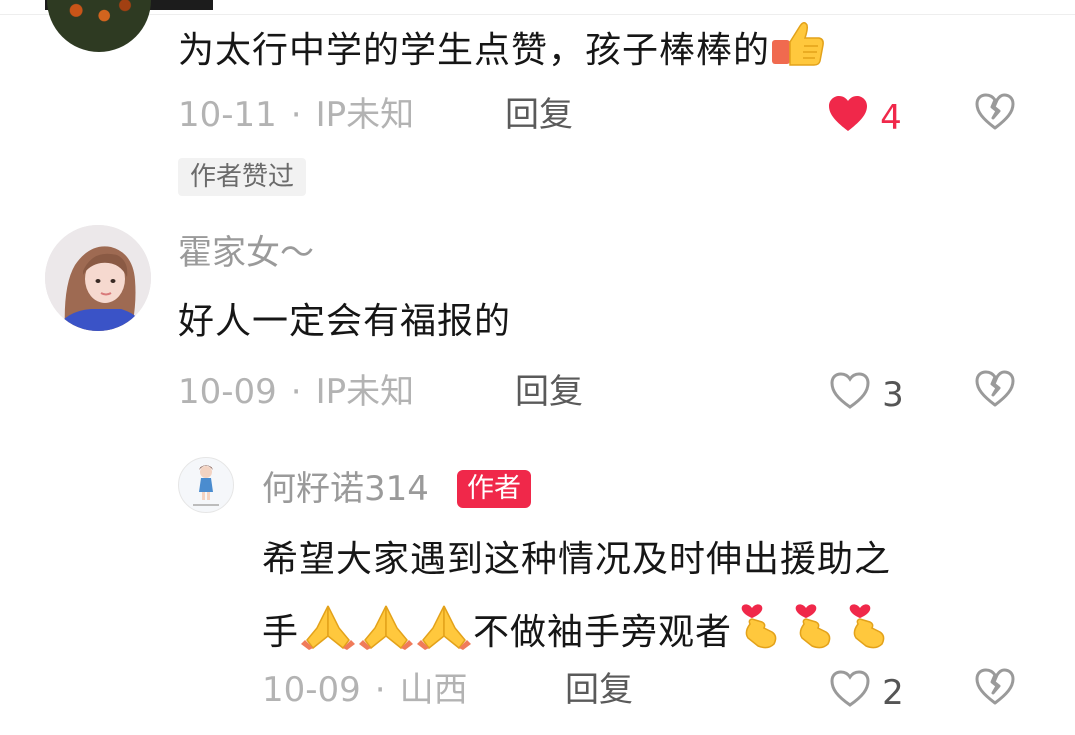 This screenshot has height=735, width=1075. What do you see at coordinates (848, 116) in the screenshot?
I see `heart-filled-icon` at bounding box center [848, 116].